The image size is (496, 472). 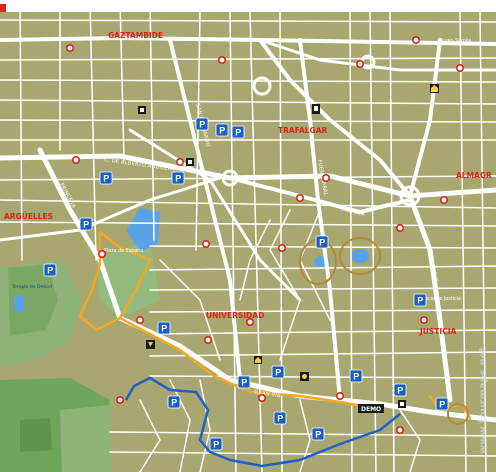 What do you see at coordinates (36, 435) in the screenshot?
I see `park-plaza-oriente-garden` at bounding box center [36, 435].